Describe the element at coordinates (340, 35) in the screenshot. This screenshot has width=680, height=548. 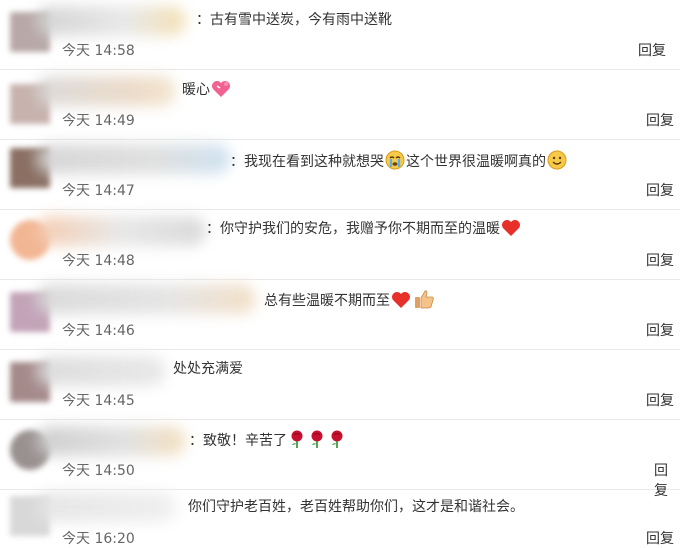
I see `comment-item: ：古有雪中送炭，今有雨中送靴 今天 14:58 回复` at that location.